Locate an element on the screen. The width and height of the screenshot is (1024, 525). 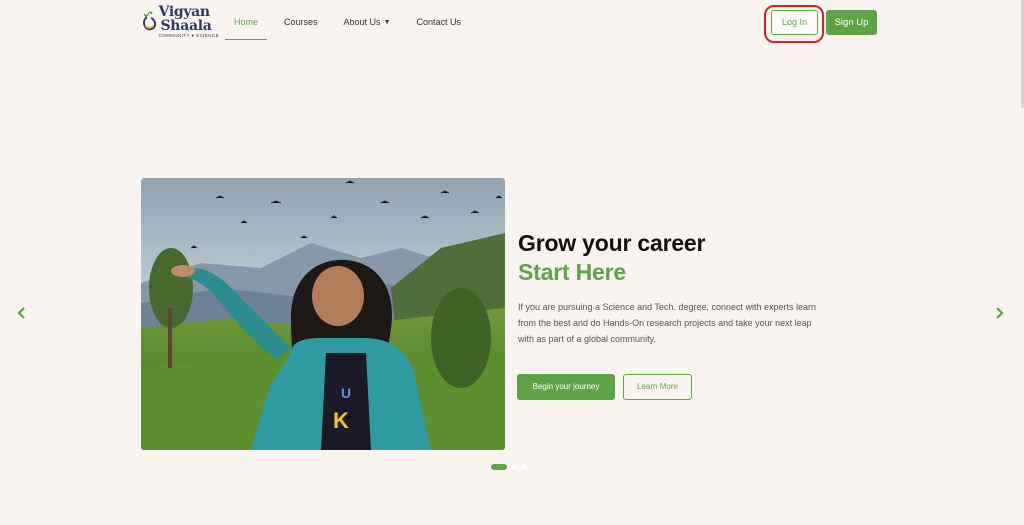
chevron-down-icon: ▼ is located at coordinates (387, 22).